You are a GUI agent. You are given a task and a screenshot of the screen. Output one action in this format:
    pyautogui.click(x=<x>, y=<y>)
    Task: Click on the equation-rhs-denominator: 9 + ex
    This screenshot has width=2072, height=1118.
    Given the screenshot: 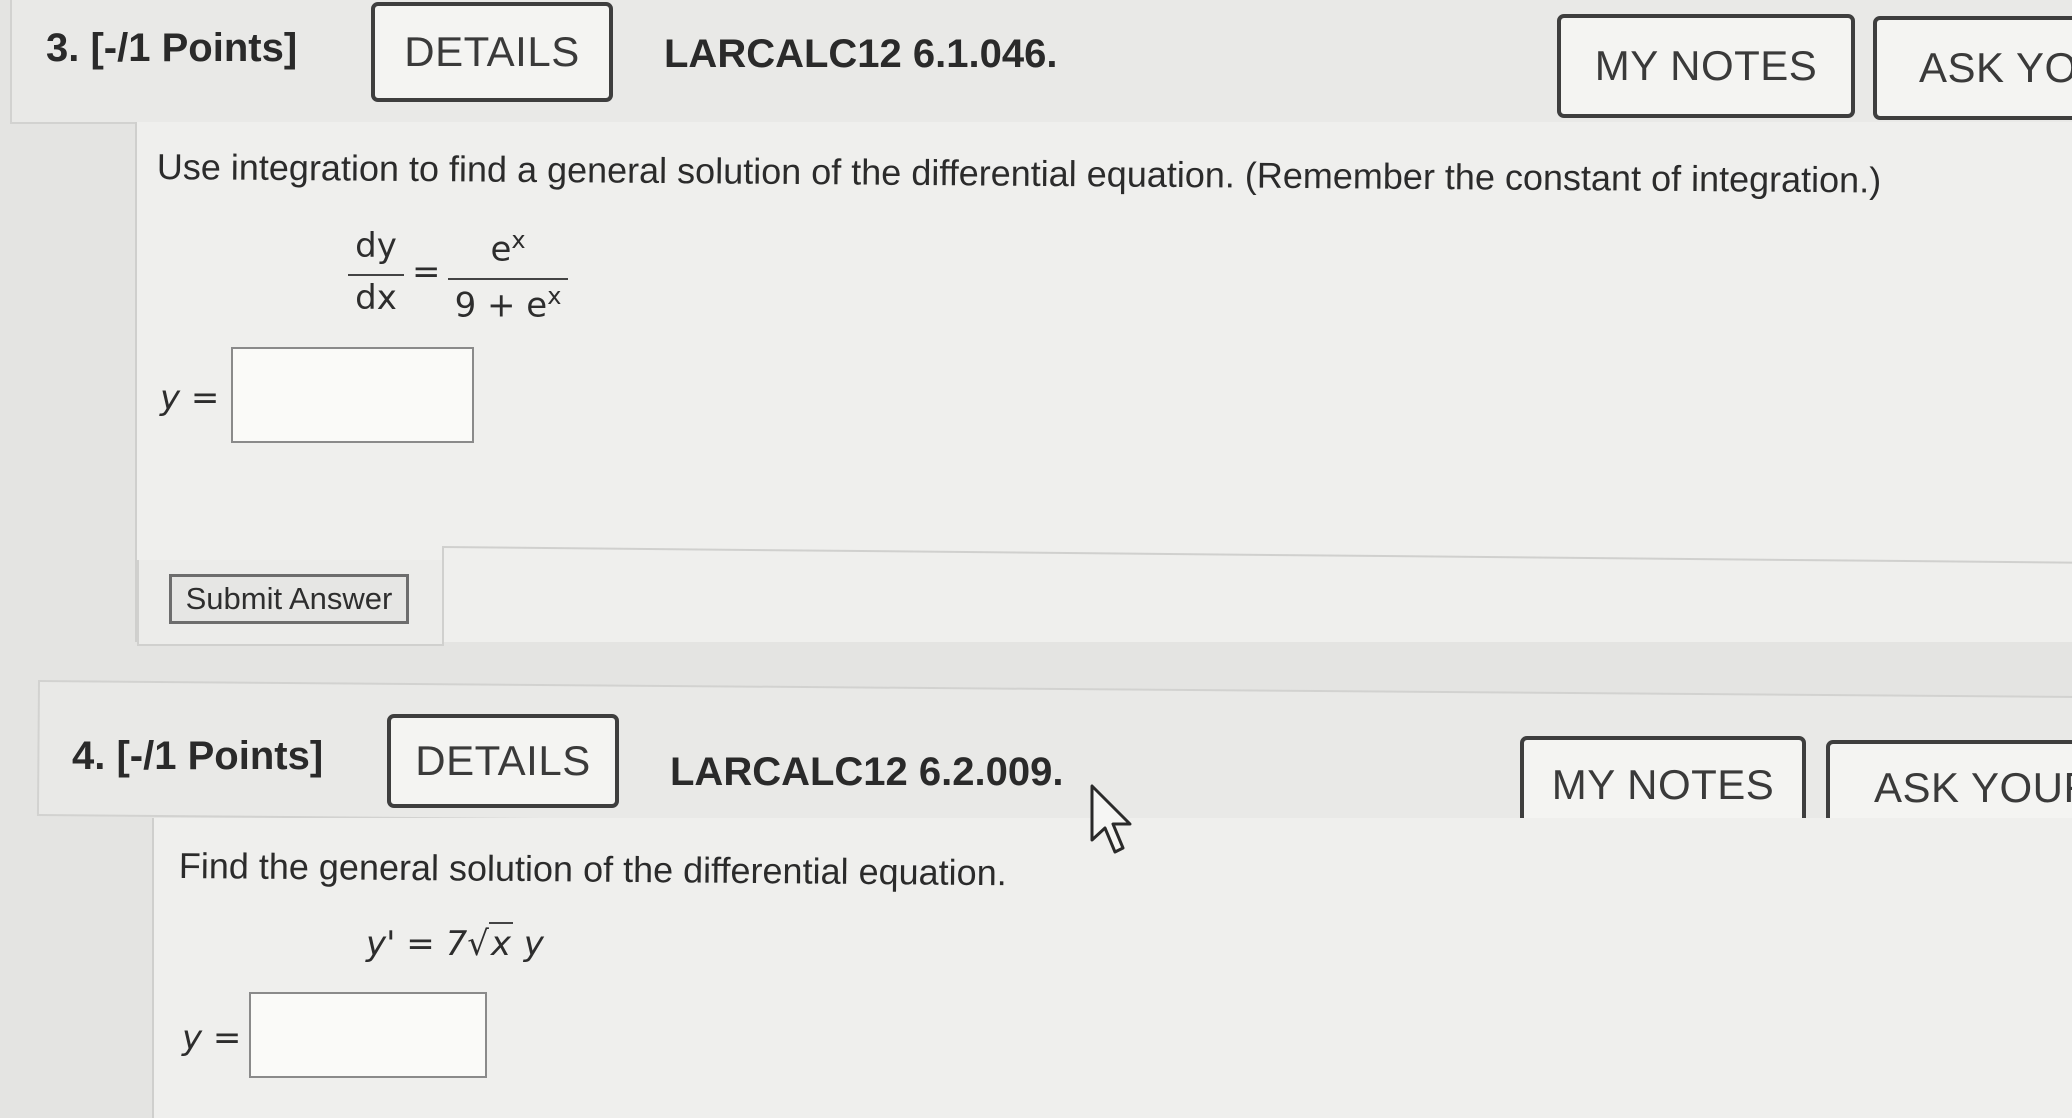 What is the action you would take?
    pyautogui.click(x=508, y=304)
    